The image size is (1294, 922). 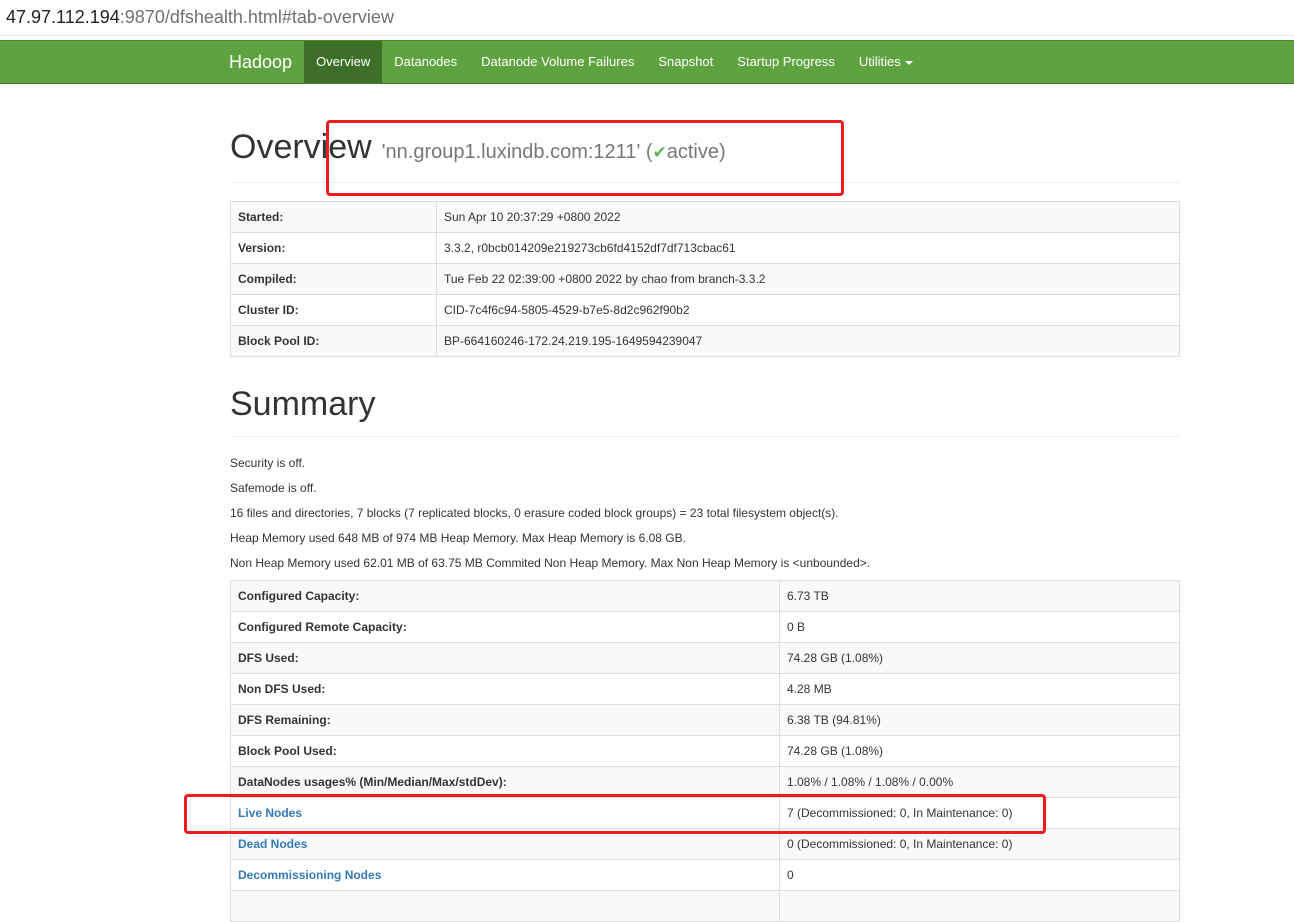 I want to click on nav-utilities: Utilities, so click(x=886, y=62).